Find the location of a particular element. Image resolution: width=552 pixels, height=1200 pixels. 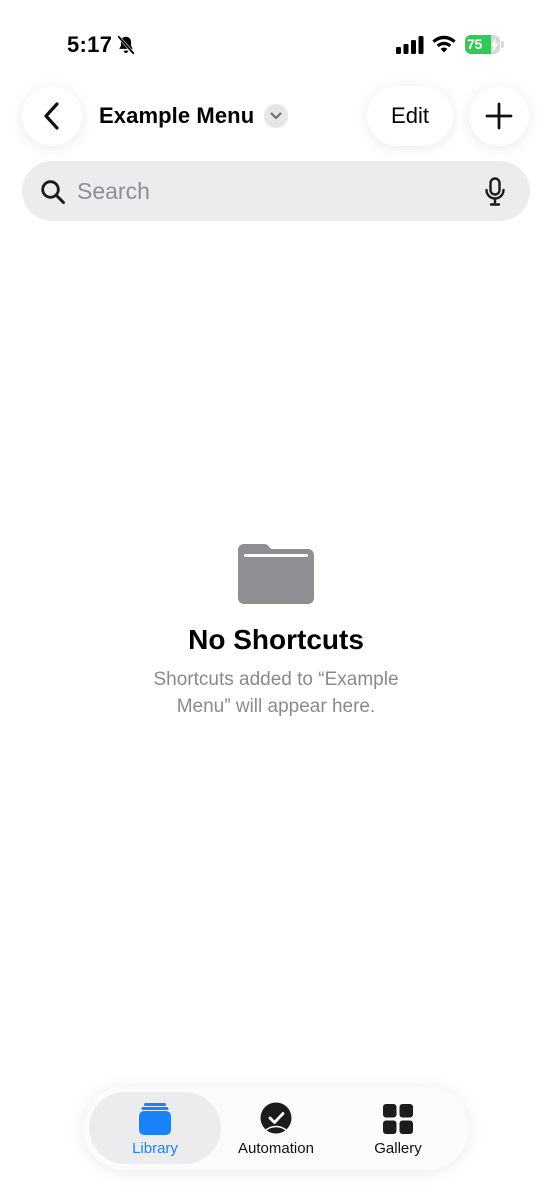

tab-label: Library is located at coordinates (155, 1148).